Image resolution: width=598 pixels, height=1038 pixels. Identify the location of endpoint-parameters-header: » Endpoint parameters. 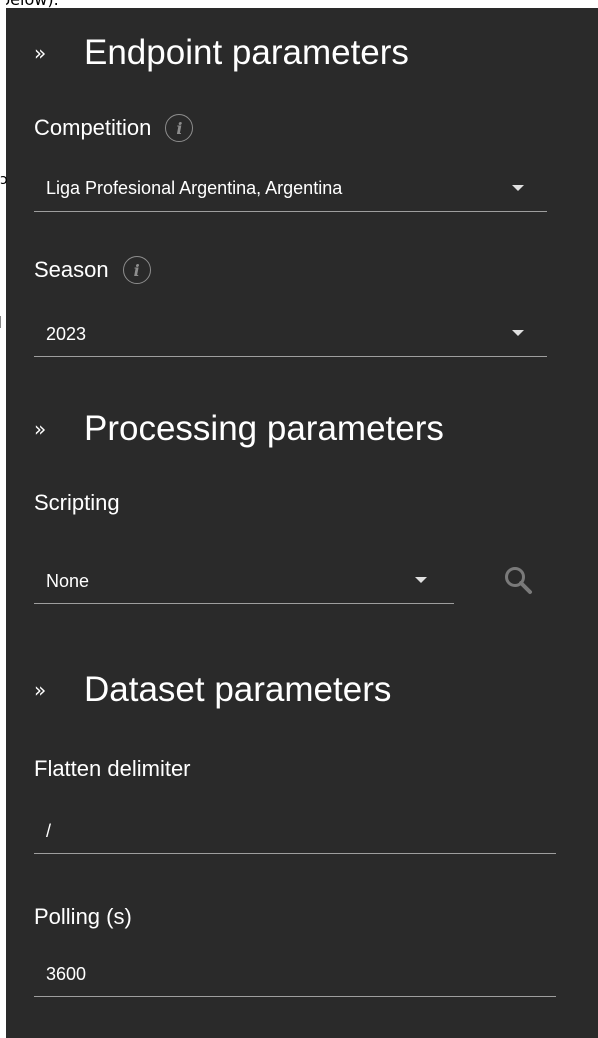
(221, 53).